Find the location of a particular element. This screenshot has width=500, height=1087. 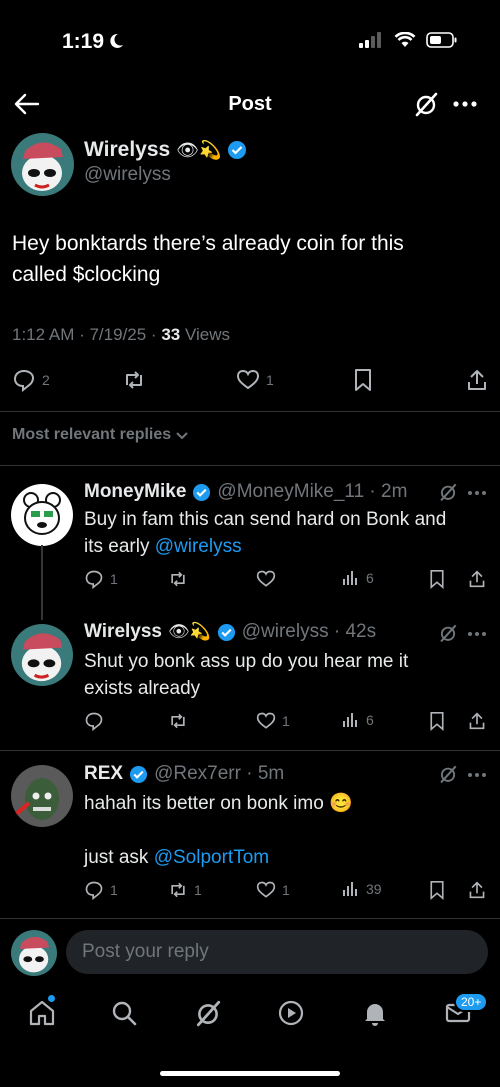

reply-author-name: Wirelyss is located at coordinates (123, 632).